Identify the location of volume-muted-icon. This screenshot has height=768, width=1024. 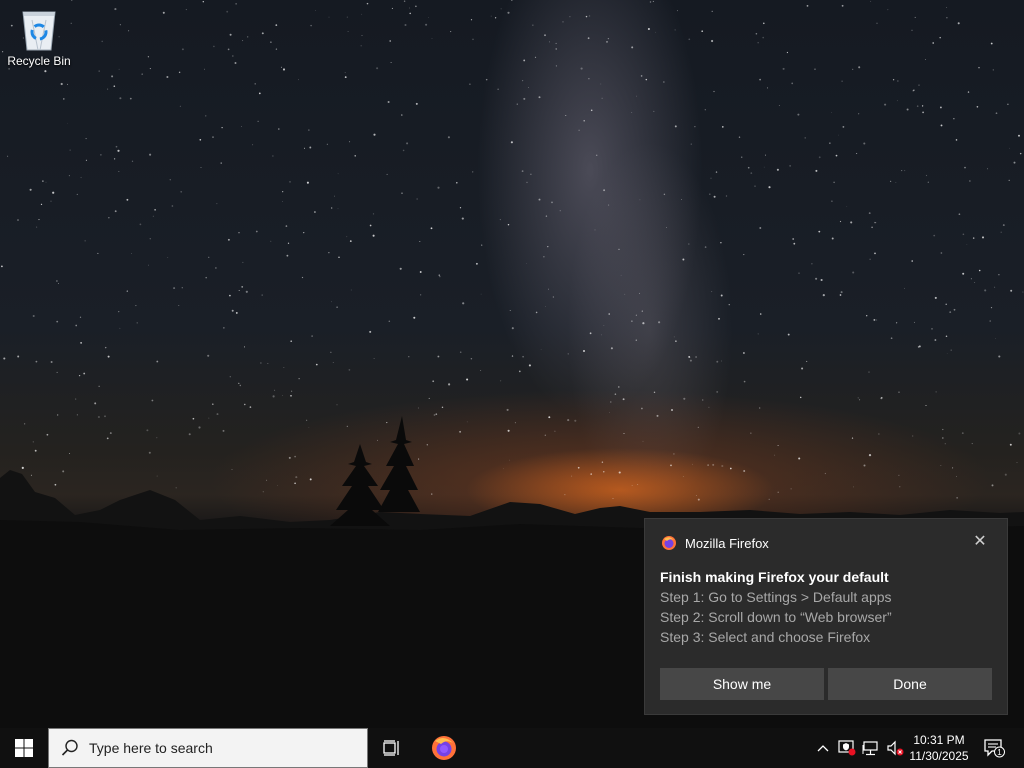
(895, 748).